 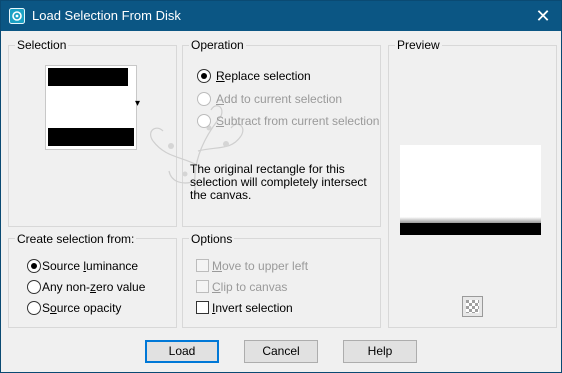 I want to click on preview-group-label: Preview, so click(x=418, y=45).